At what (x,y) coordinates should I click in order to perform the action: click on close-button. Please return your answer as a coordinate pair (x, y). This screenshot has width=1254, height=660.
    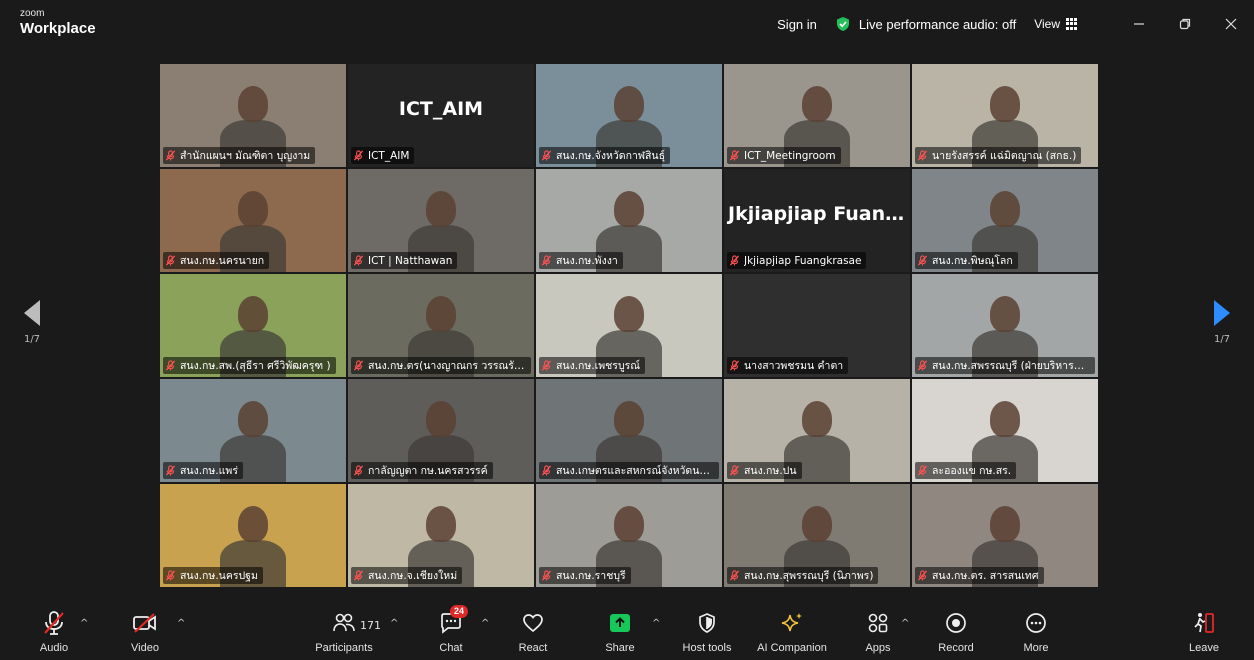
    Looking at the image, I should click on (1231, 24).